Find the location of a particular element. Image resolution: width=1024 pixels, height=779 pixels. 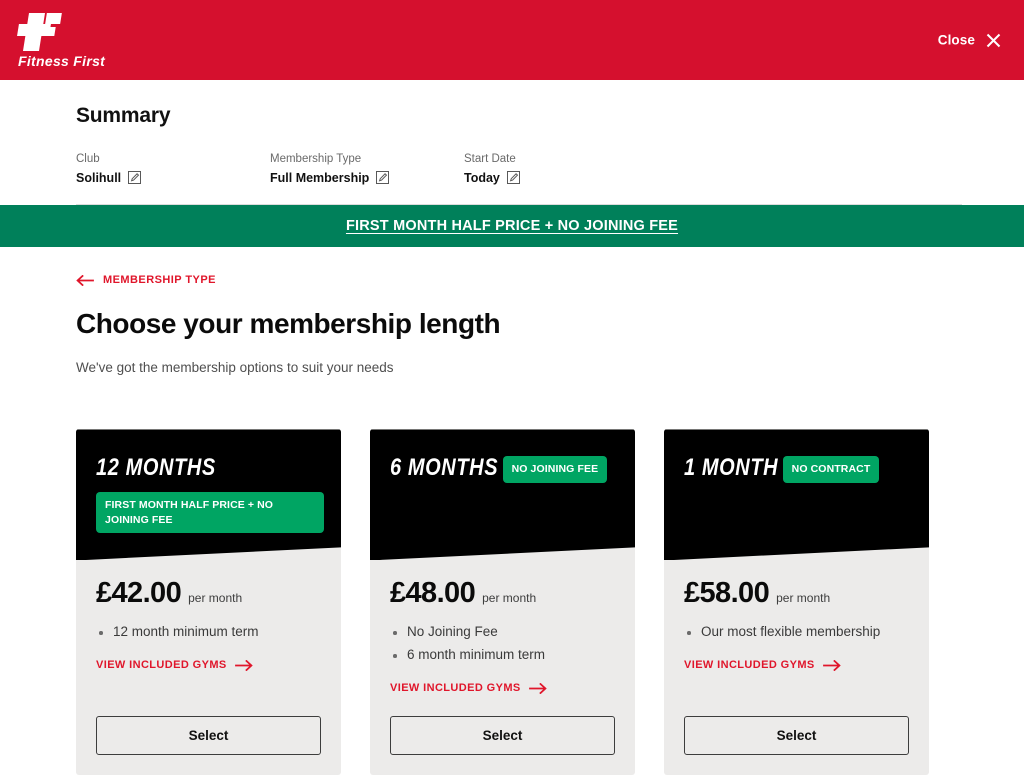

price-row: £42.00 per month is located at coordinates (208, 593).